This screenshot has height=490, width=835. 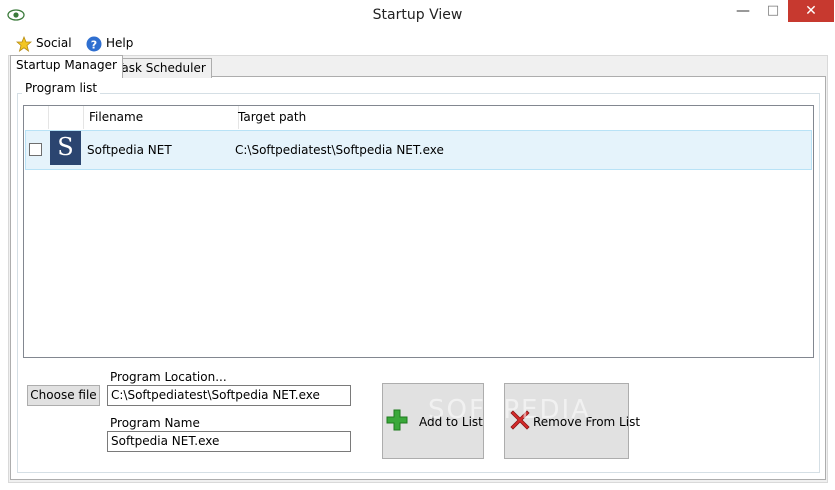 What do you see at coordinates (161, 68) in the screenshot?
I see `tab-task-scheduler: Task Scheduler` at bounding box center [161, 68].